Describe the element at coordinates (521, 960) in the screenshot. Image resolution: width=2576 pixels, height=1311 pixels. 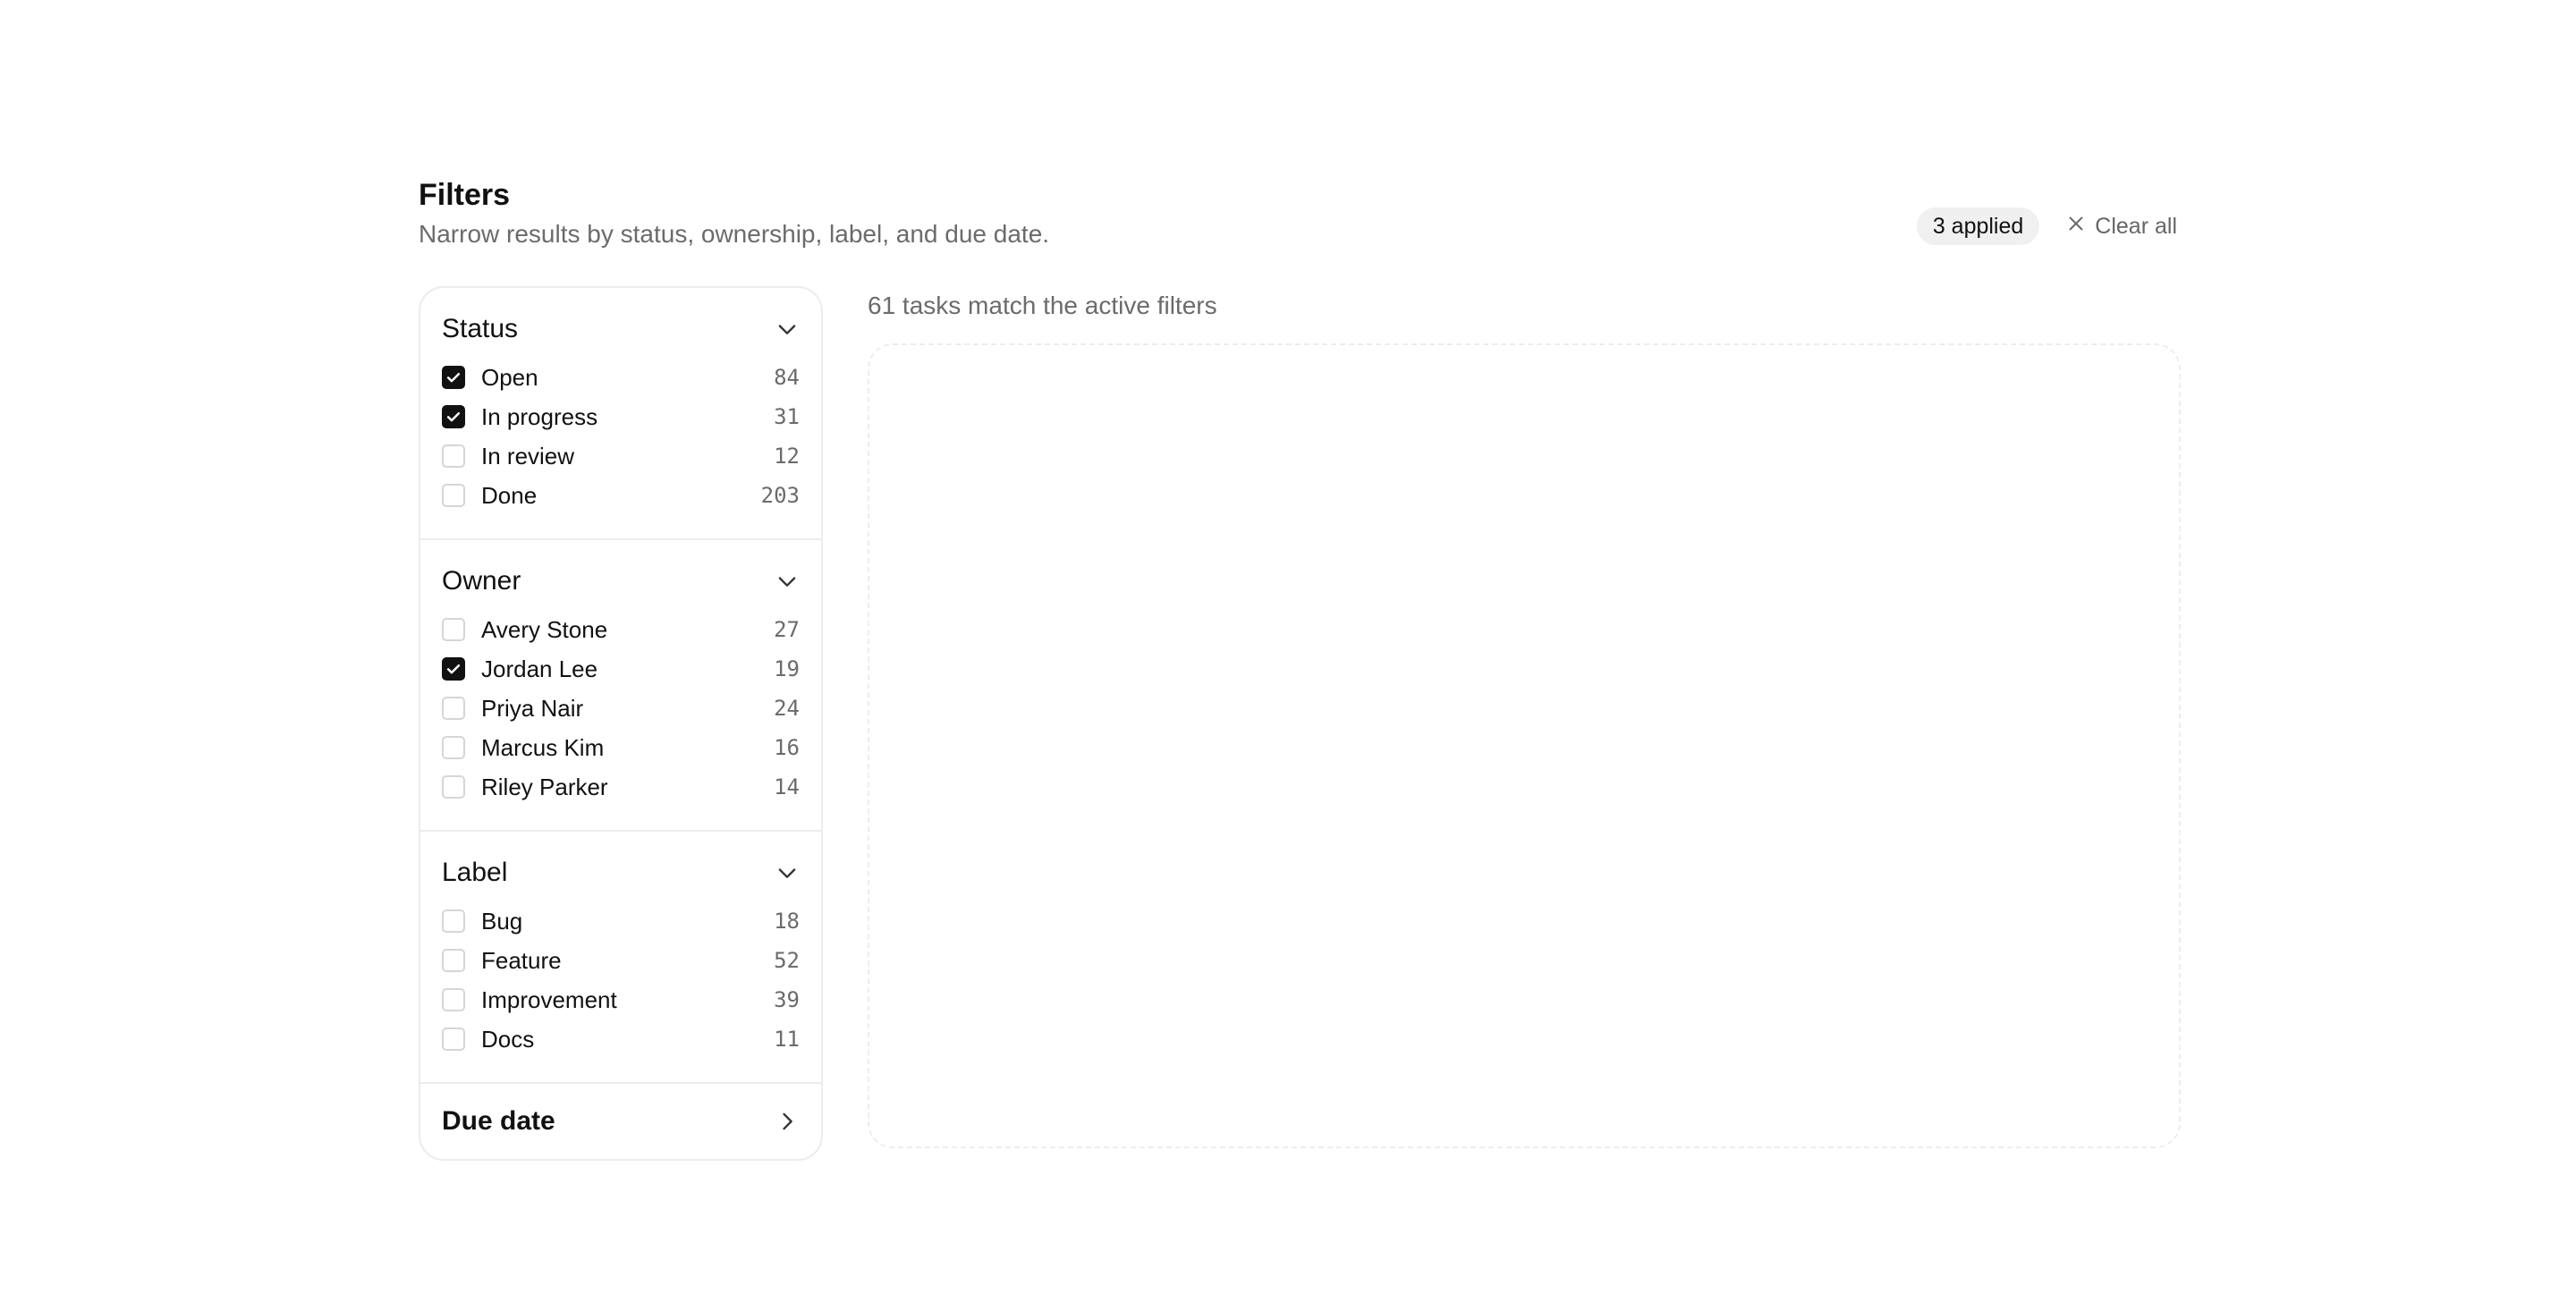
I see `option-label: Feature` at that location.